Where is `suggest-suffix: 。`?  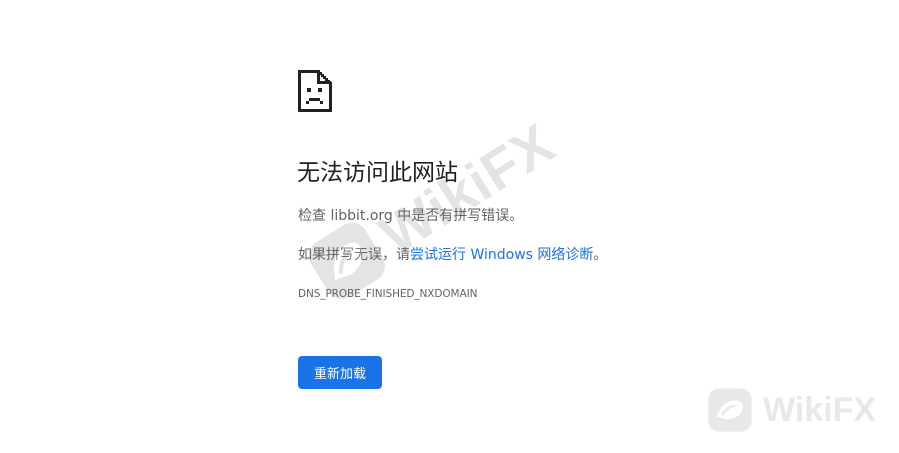 suggest-suffix: 。 is located at coordinates (600, 255).